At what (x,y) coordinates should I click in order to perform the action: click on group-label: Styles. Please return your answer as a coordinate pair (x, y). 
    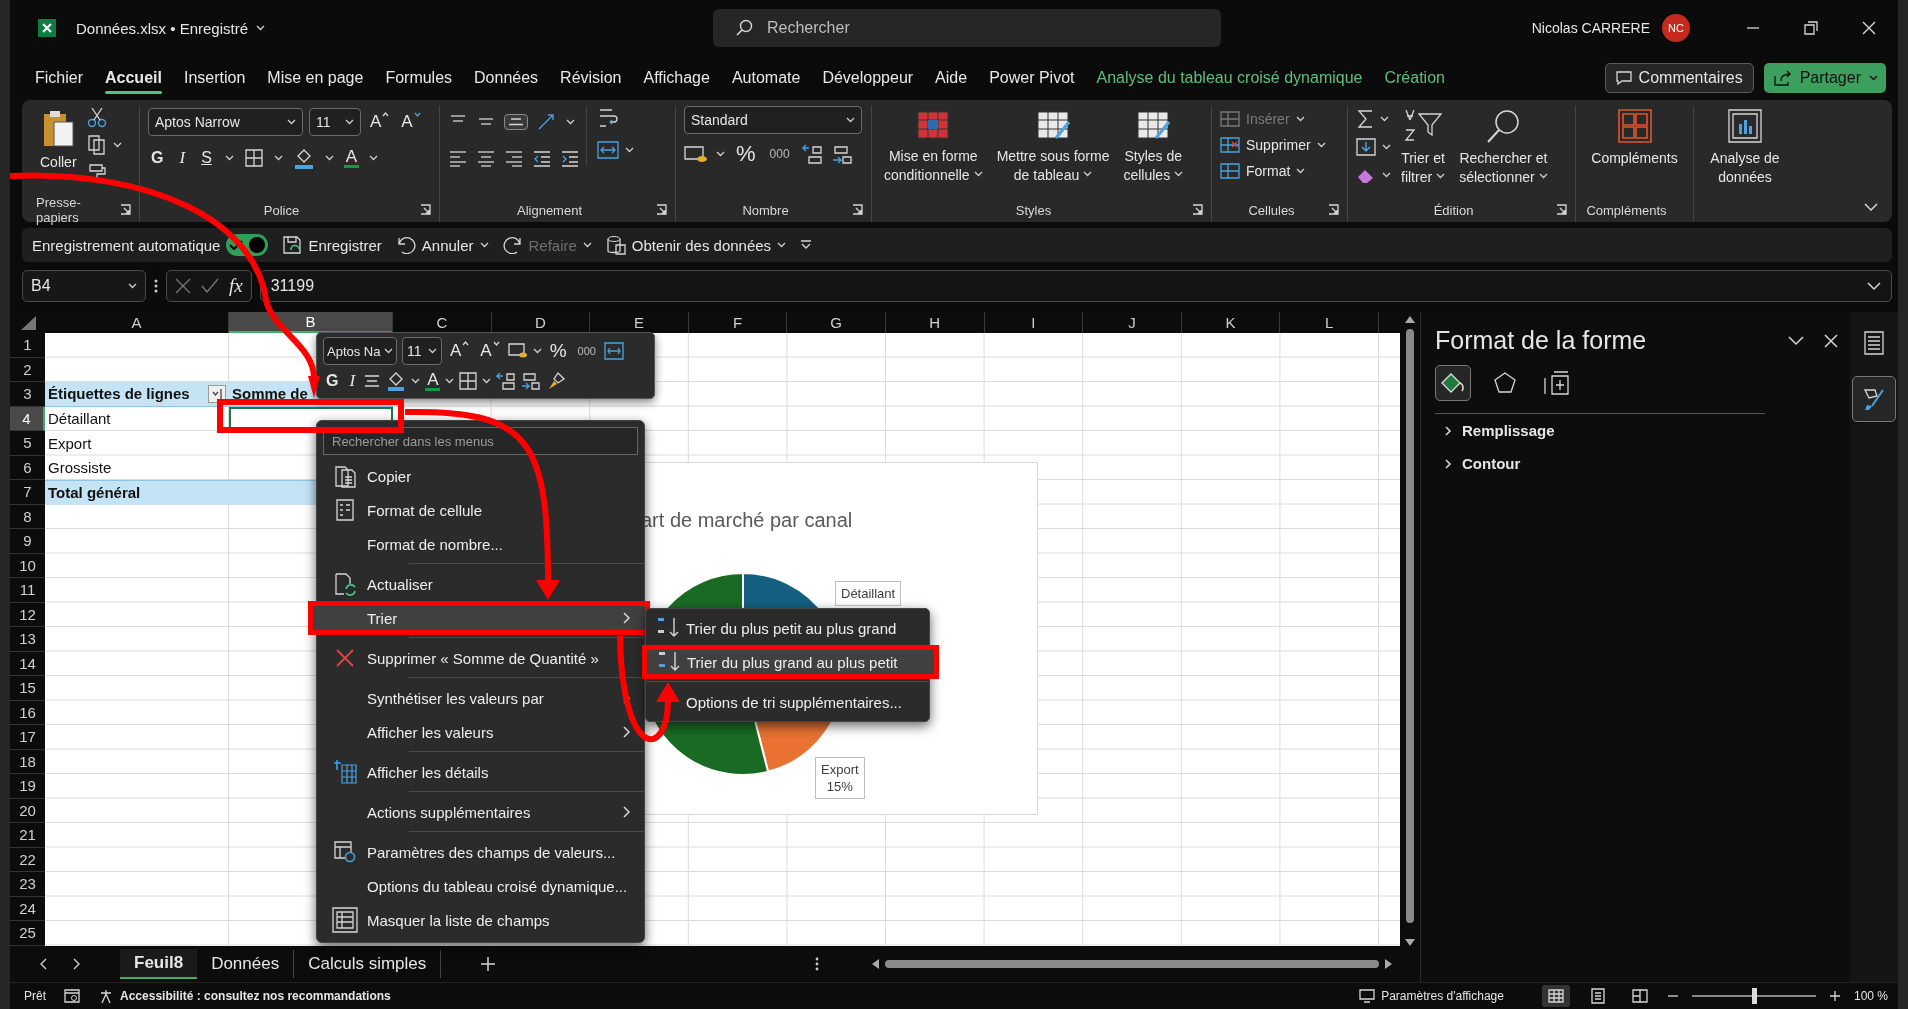
    Looking at the image, I should click on (1033, 210).